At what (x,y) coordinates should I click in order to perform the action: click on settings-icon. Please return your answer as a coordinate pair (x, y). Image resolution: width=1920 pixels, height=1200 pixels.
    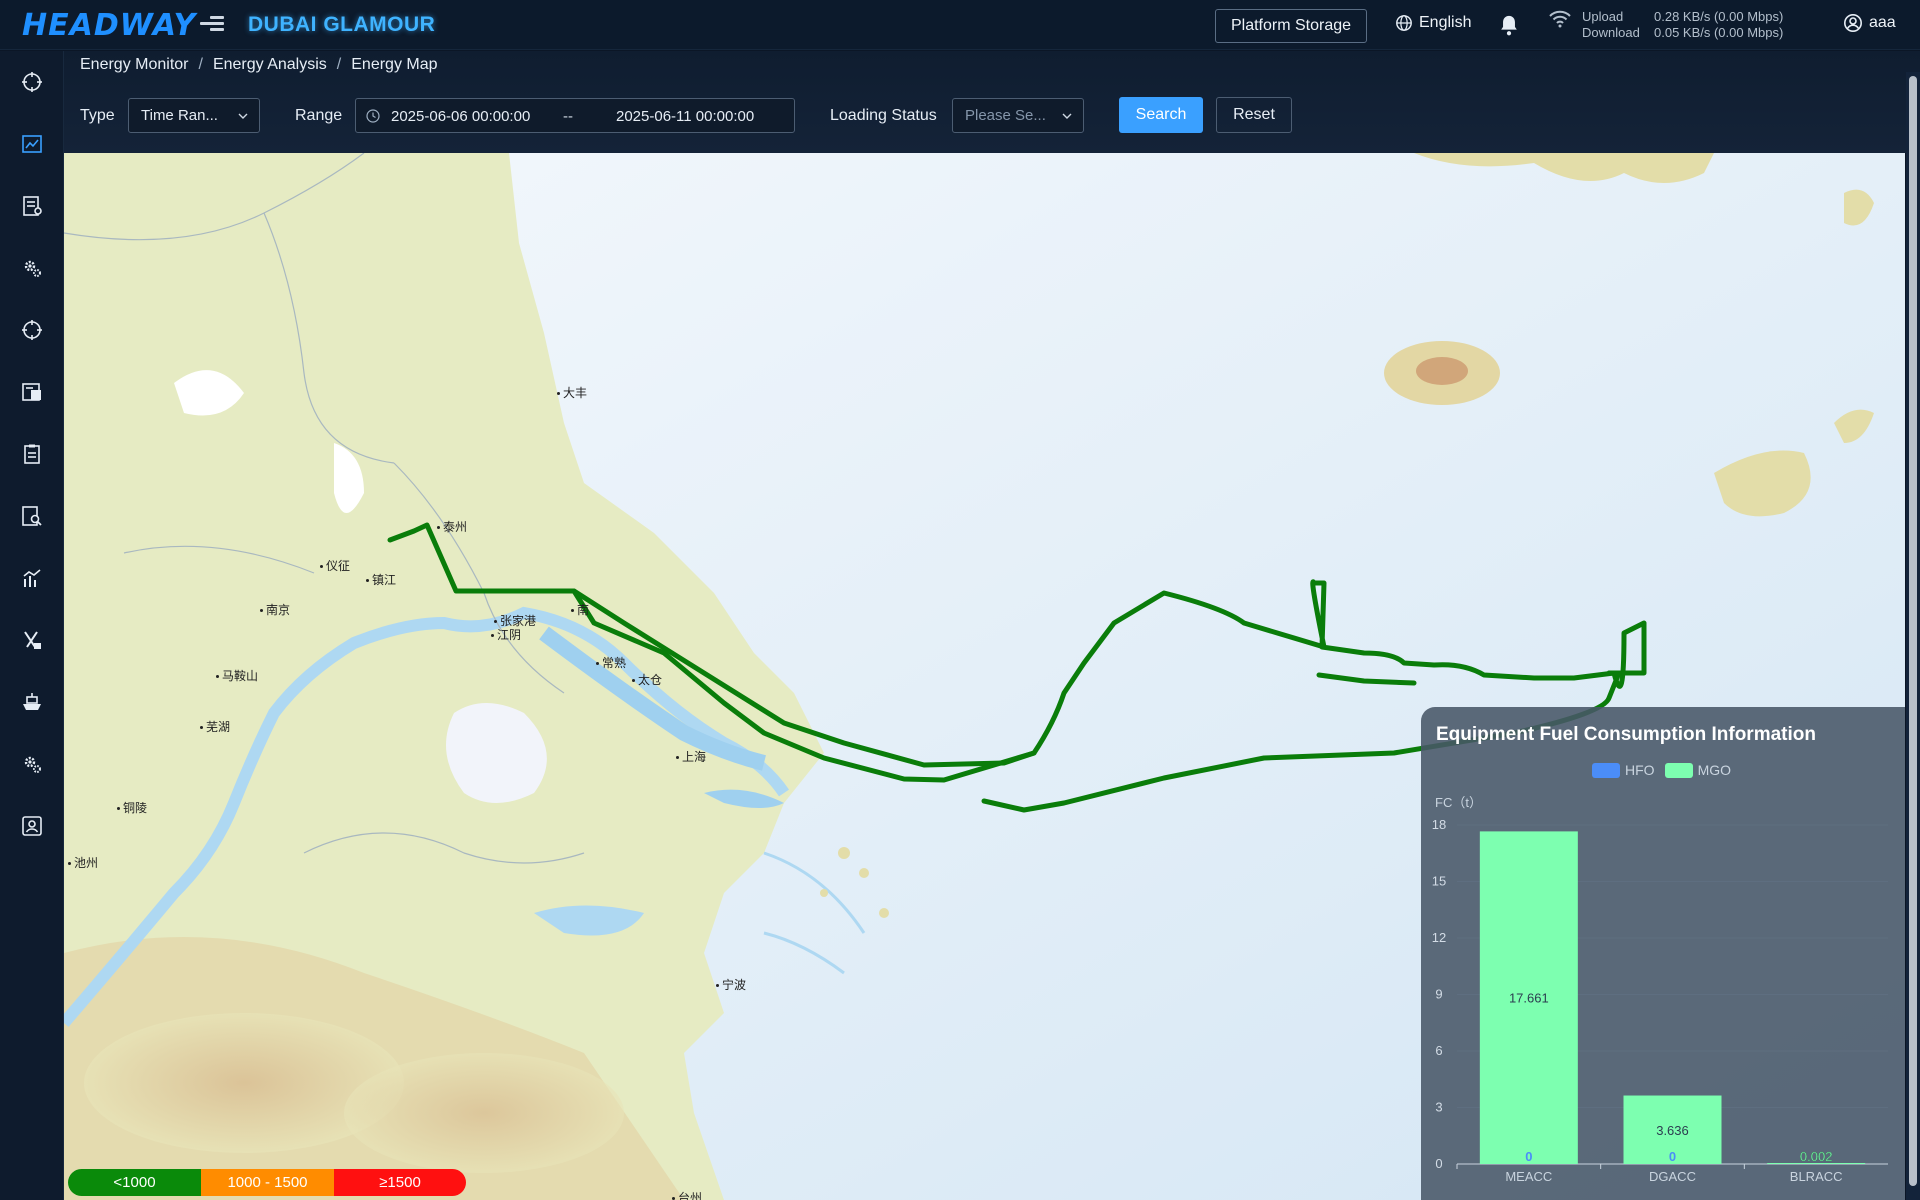
    Looking at the image, I should click on (32, 764).